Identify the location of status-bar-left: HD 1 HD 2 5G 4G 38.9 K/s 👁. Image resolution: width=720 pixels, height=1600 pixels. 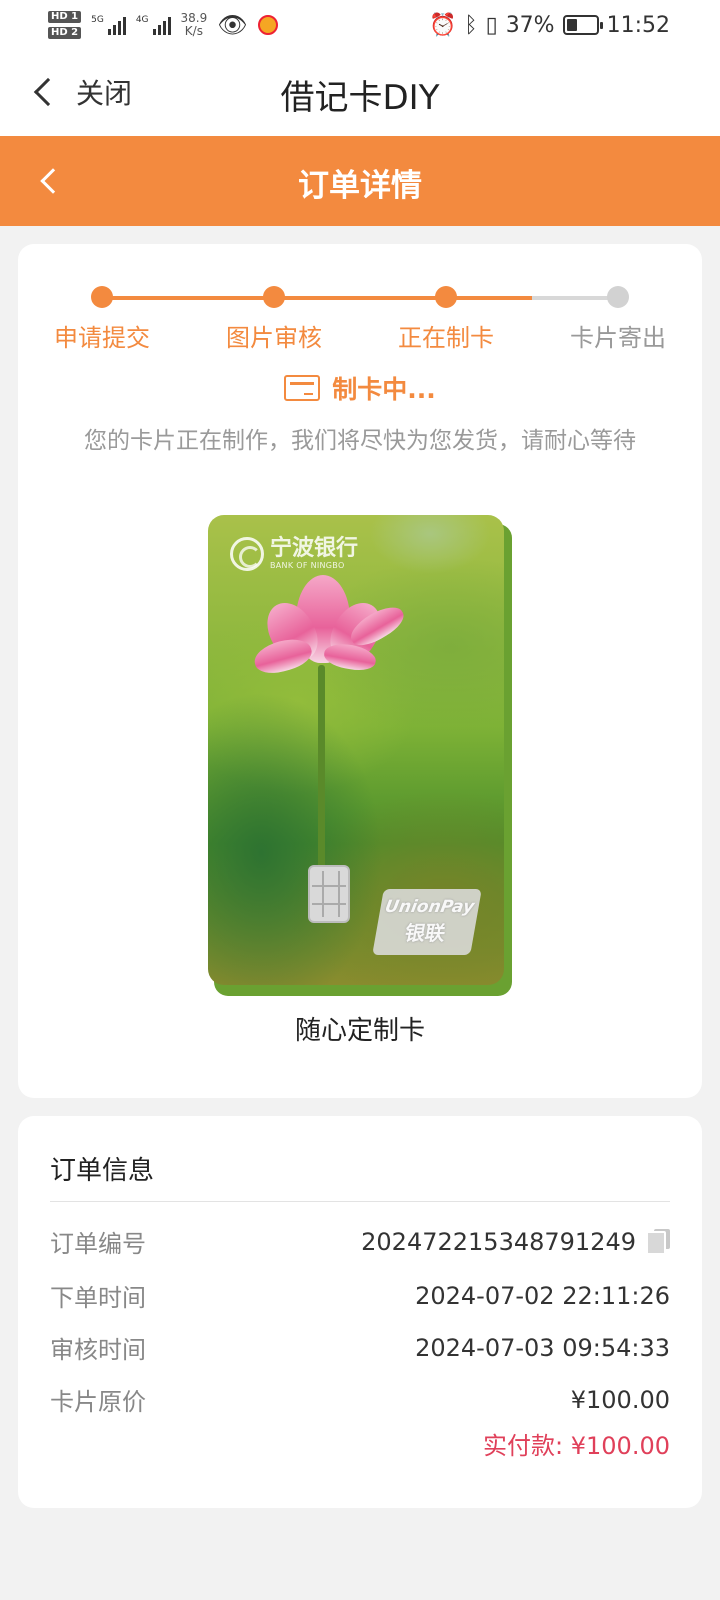
(163, 25).